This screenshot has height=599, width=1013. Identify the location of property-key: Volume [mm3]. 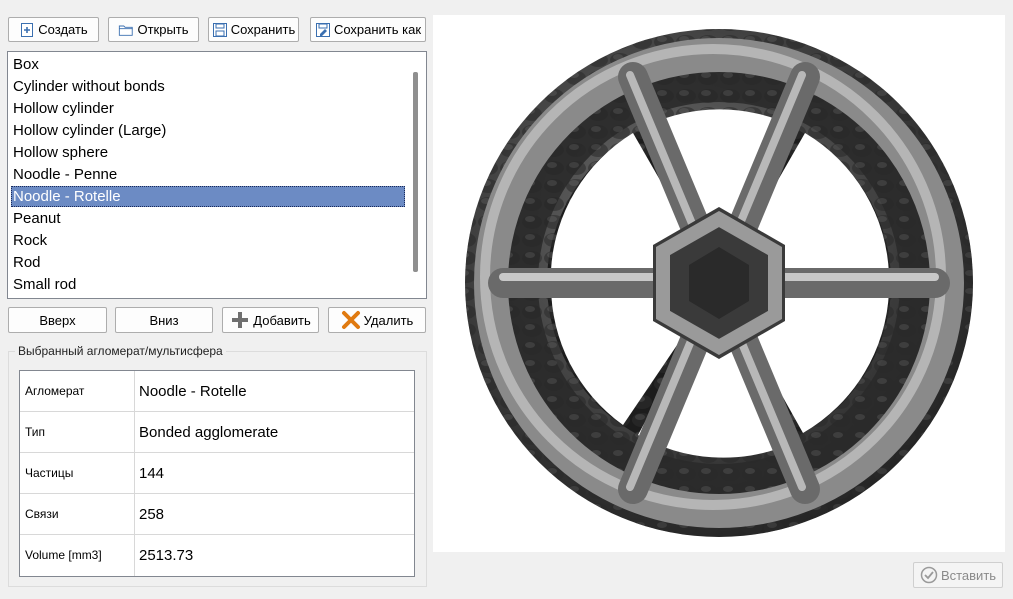
(77, 555).